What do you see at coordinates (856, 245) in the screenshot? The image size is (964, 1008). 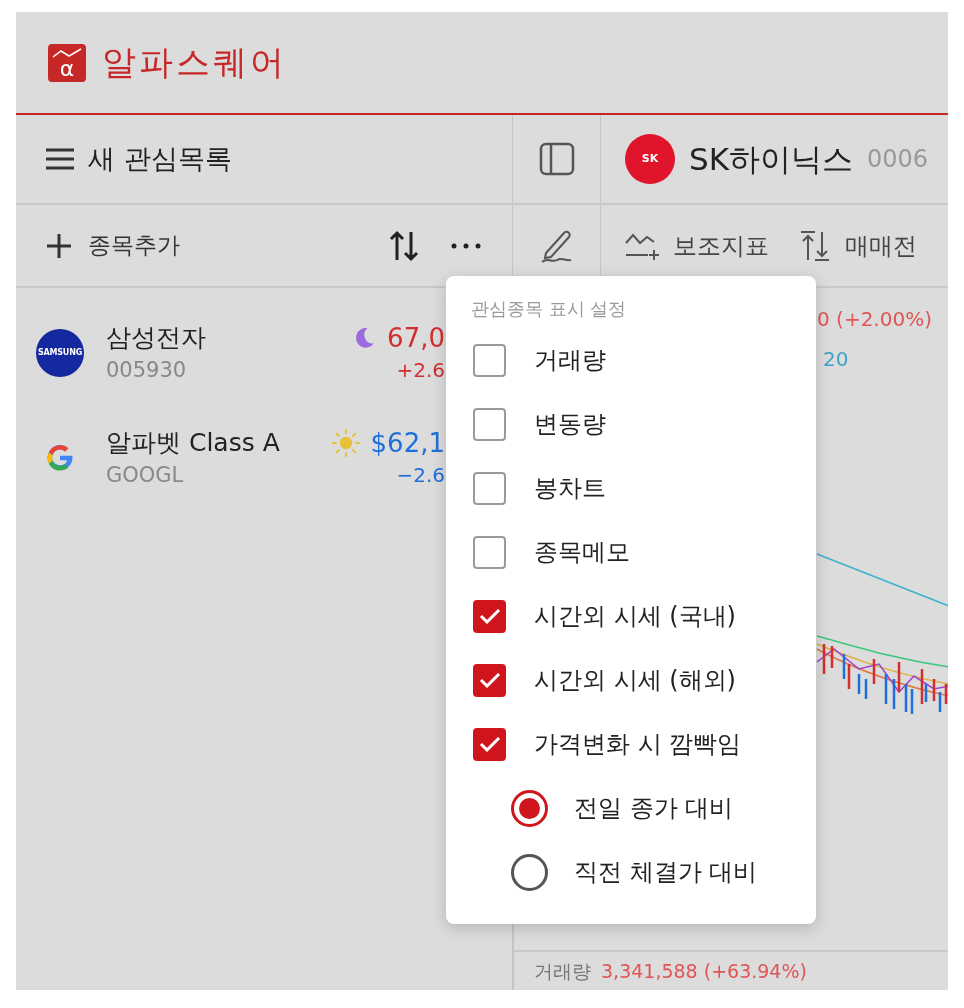 I see `toolbar-button: 매매전` at bounding box center [856, 245].